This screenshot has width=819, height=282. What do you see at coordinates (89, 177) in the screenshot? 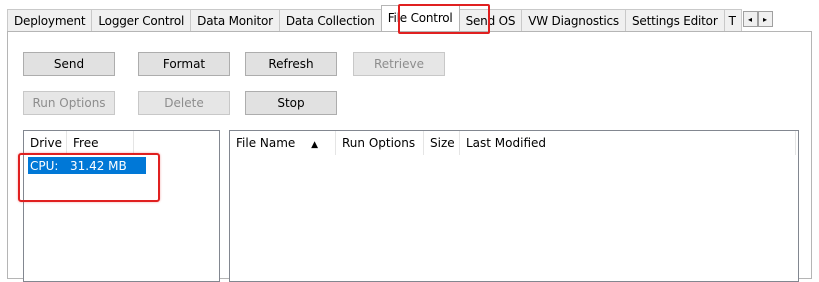
I see `drive-highlight-box` at bounding box center [89, 177].